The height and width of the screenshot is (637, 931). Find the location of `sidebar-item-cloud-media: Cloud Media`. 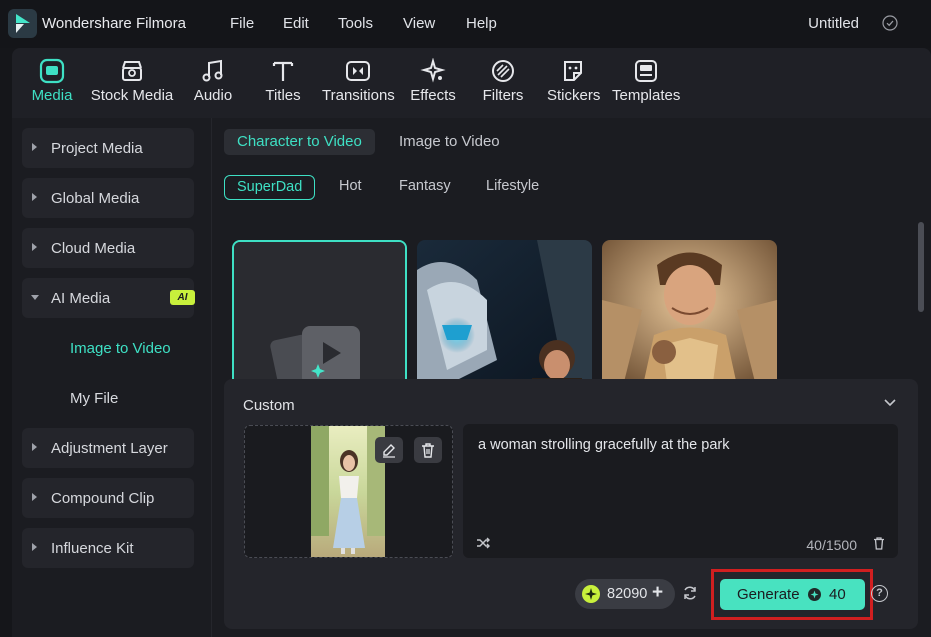

sidebar-item-cloud-media: Cloud Media is located at coordinates (108, 248).